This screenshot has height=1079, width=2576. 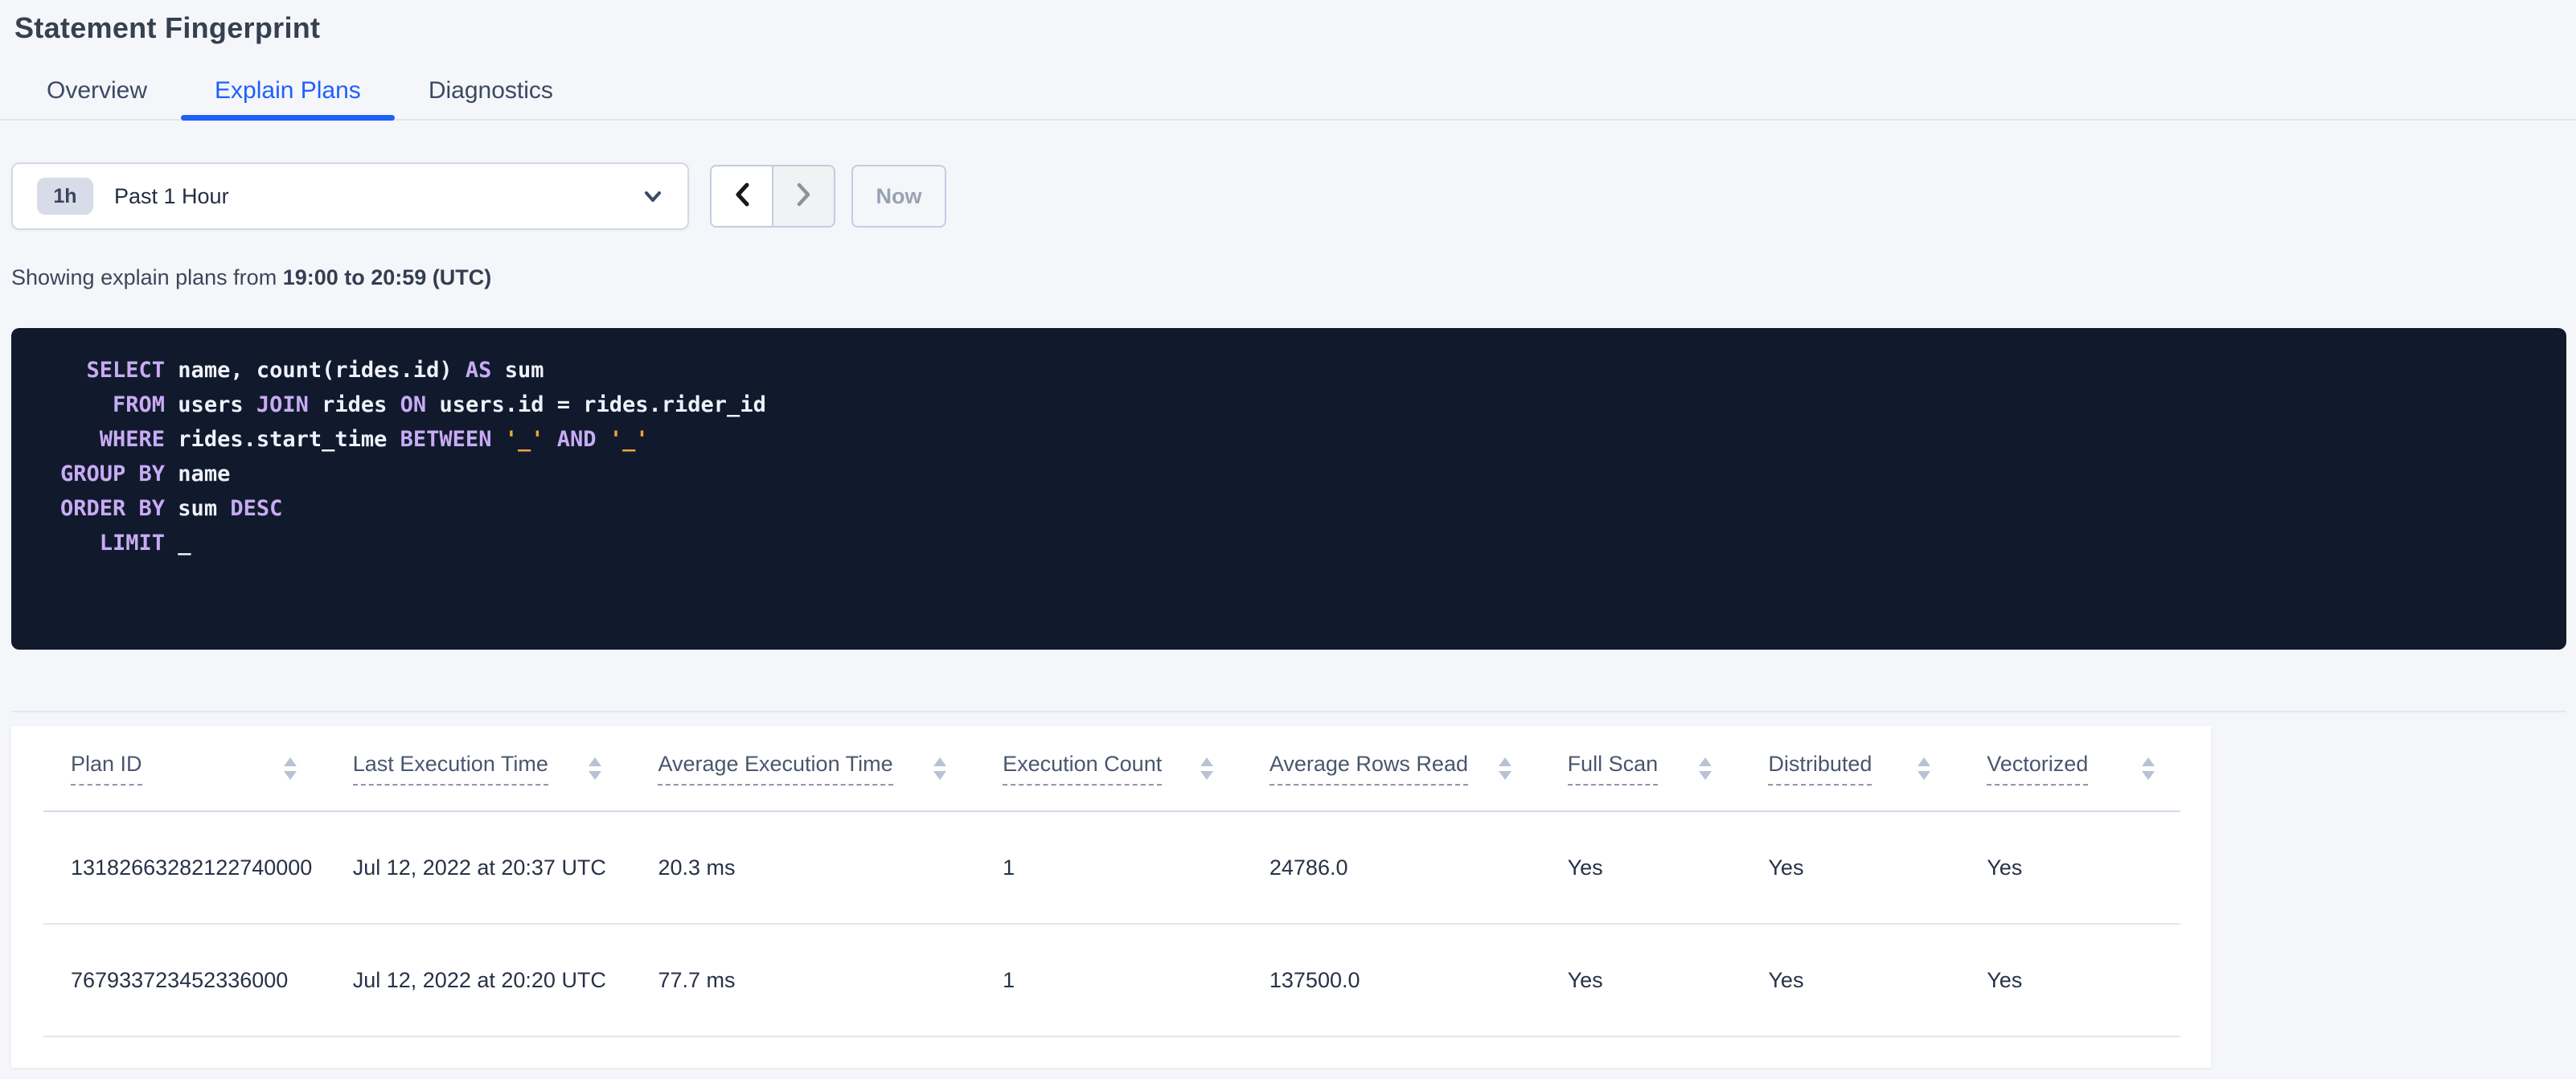 What do you see at coordinates (1083, 769) in the screenshot?
I see `column-label: Execution Count` at bounding box center [1083, 769].